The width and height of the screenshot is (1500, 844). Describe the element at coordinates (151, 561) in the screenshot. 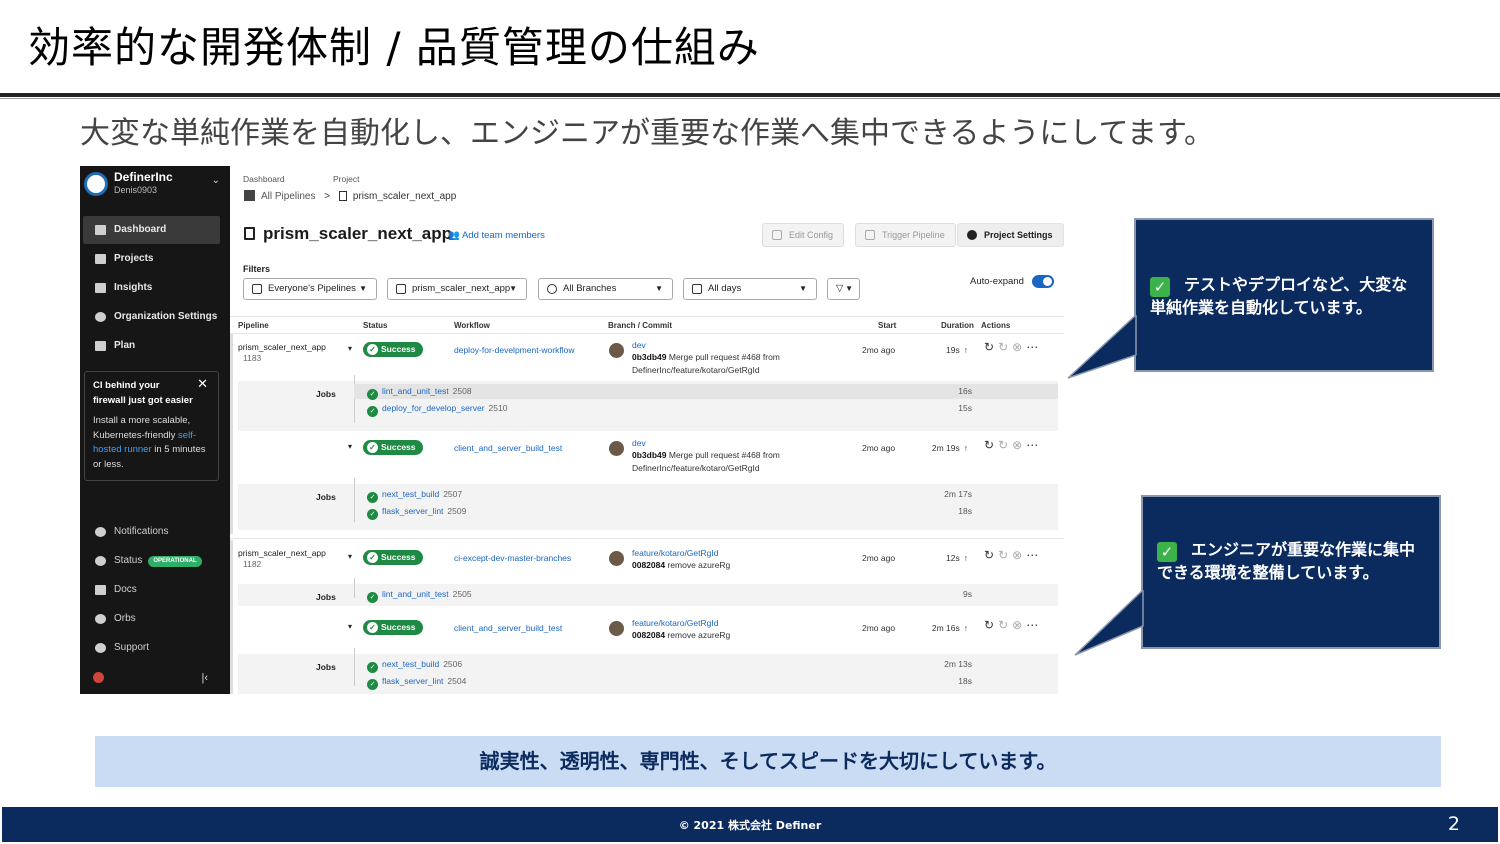

I see `sidebar-item-status: Status OPERATIONAL` at that location.